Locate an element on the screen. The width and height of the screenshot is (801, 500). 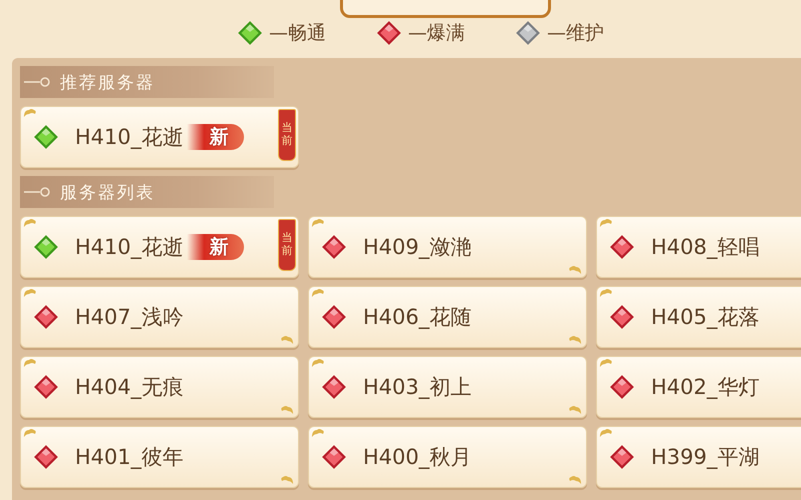
server-name: H407_浅吟 is located at coordinates (129, 317).